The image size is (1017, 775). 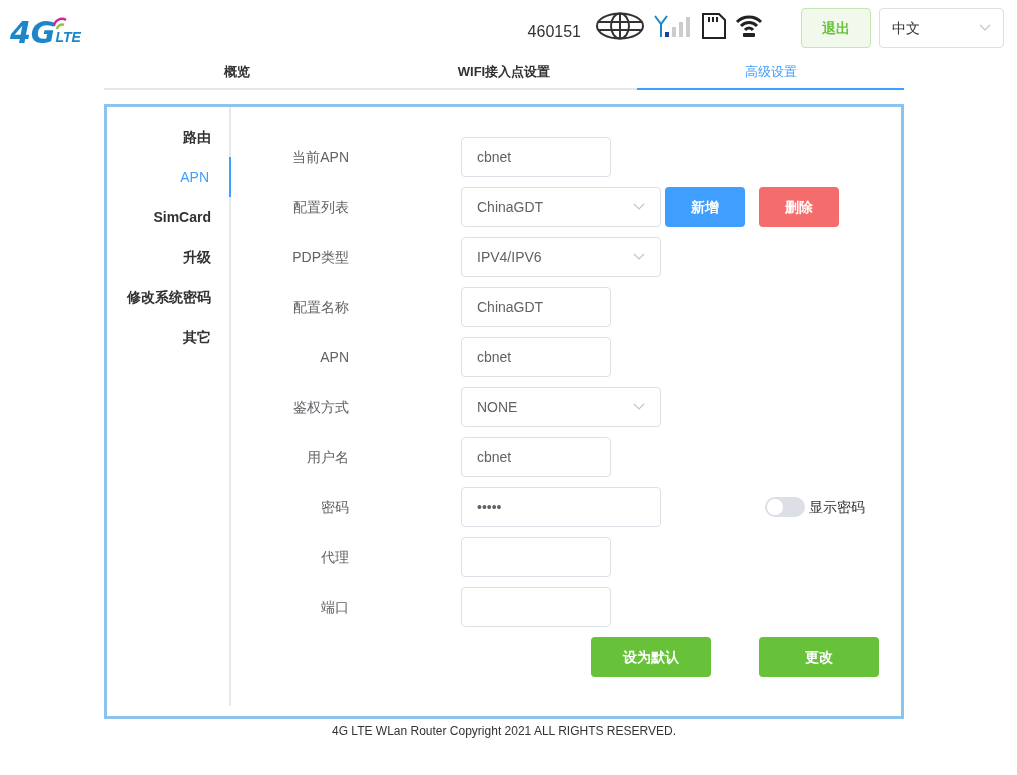 I want to click on tab: 概览, so click(x=237, y=73).